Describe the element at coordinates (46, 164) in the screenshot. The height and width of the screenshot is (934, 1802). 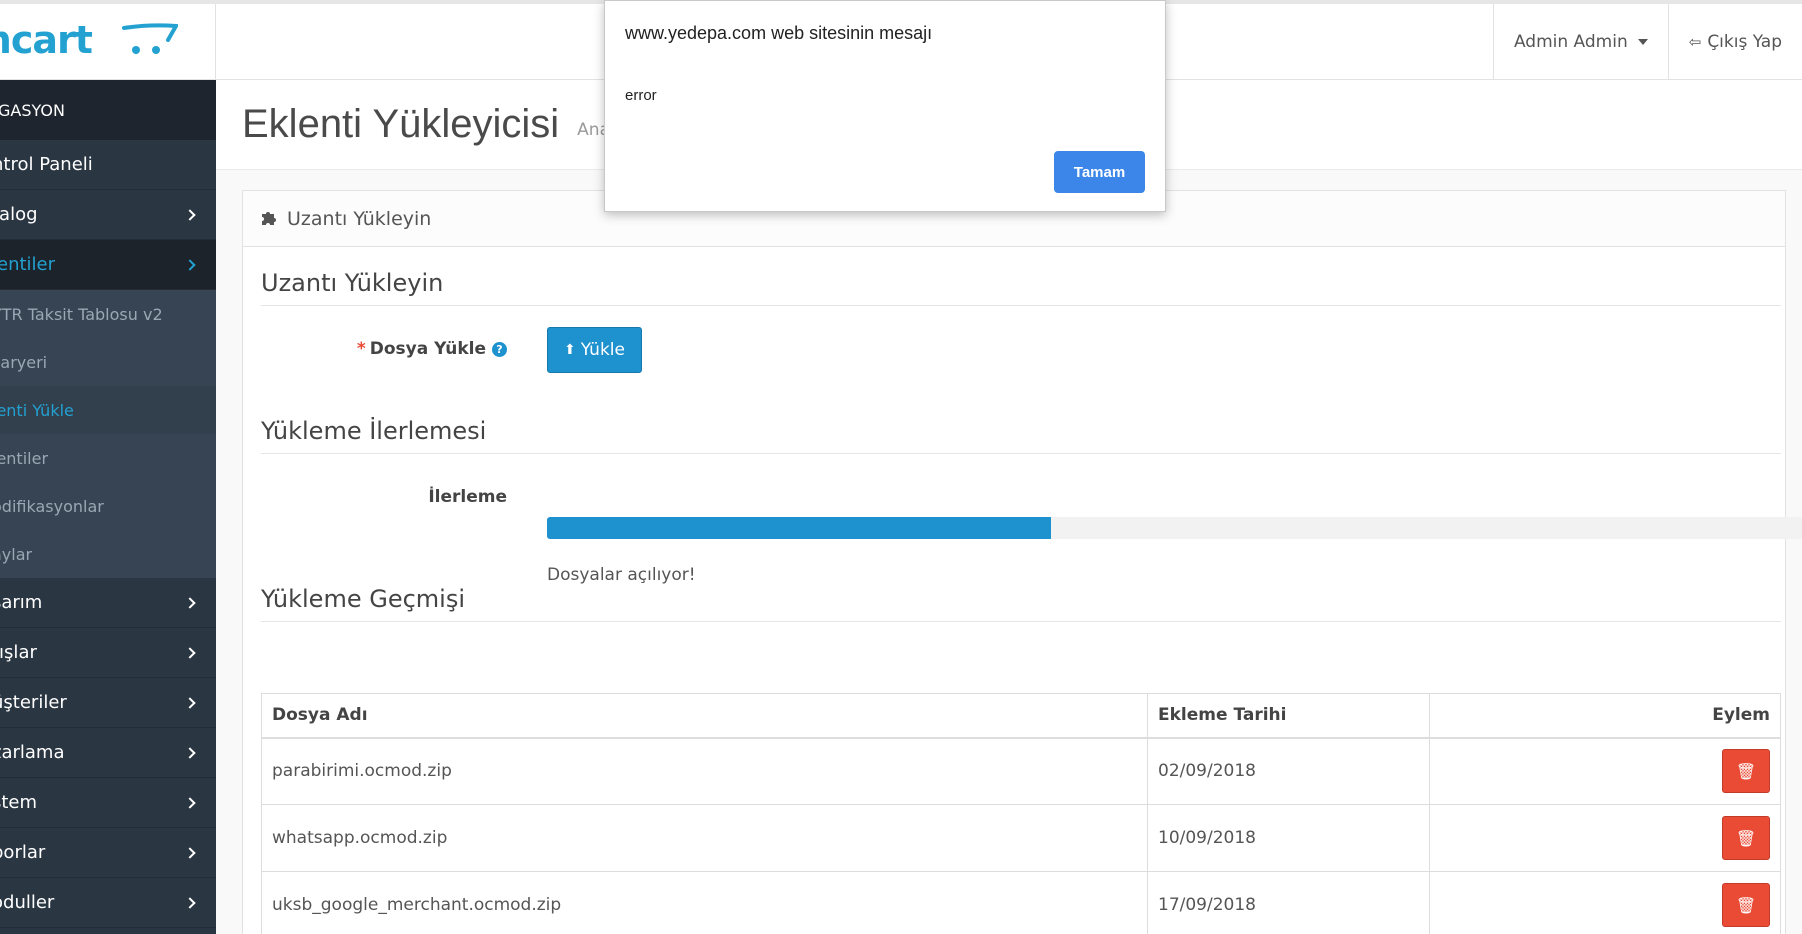
I see `sidebar-item-label: ntrol Paneli` at that location.